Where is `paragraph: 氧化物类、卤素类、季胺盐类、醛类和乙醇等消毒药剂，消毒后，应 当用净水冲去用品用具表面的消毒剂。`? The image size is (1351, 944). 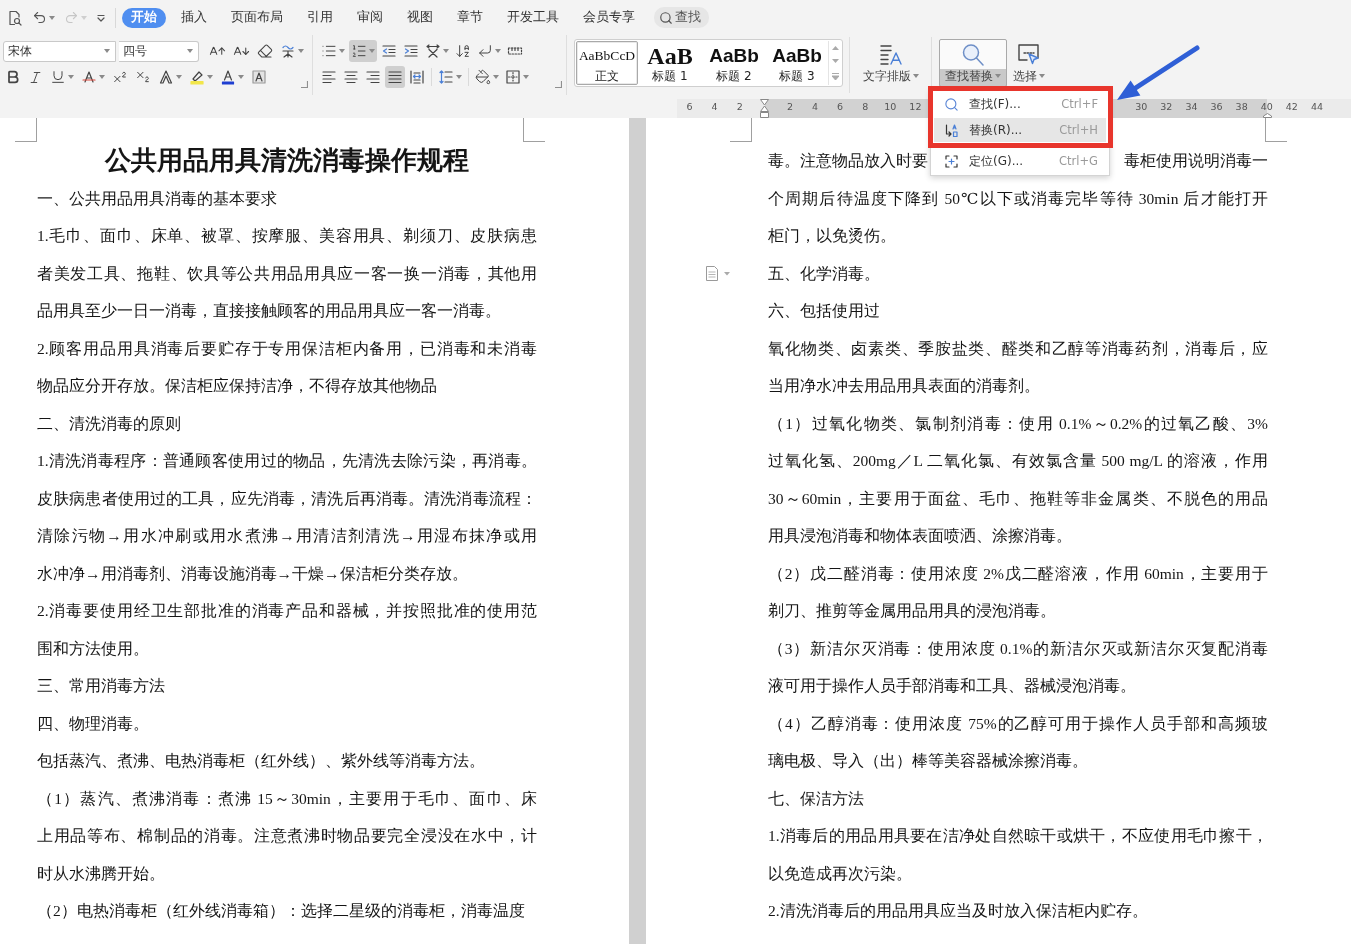
paragraph: 氧化物类、卤素类、季胺盐类、醛类和乙醇等消毒药剂，消毒后，应 当用净水冲去用品用具表面的消毒剂。 is located at coordinates (1018, 367).